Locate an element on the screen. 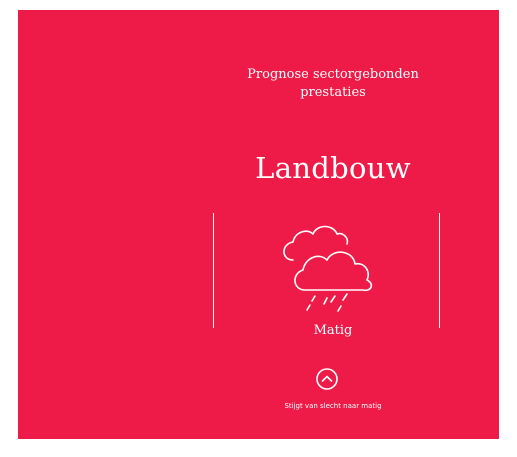  status-label: Matig is located at coordinates (333, 330).